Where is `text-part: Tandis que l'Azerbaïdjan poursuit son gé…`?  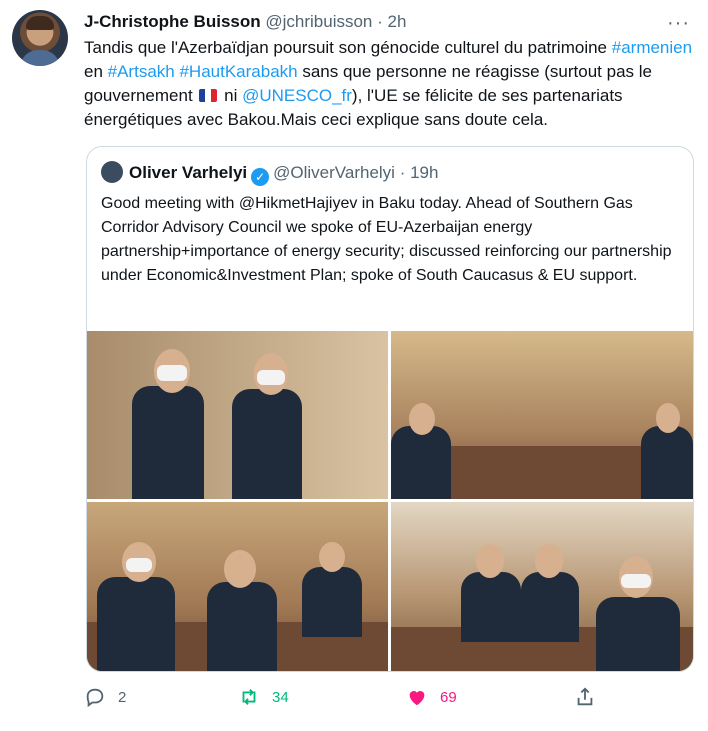
text-part: Tandis que l'Azerbaïdjan poursuit son gé… is located at coordinates (348, 47).